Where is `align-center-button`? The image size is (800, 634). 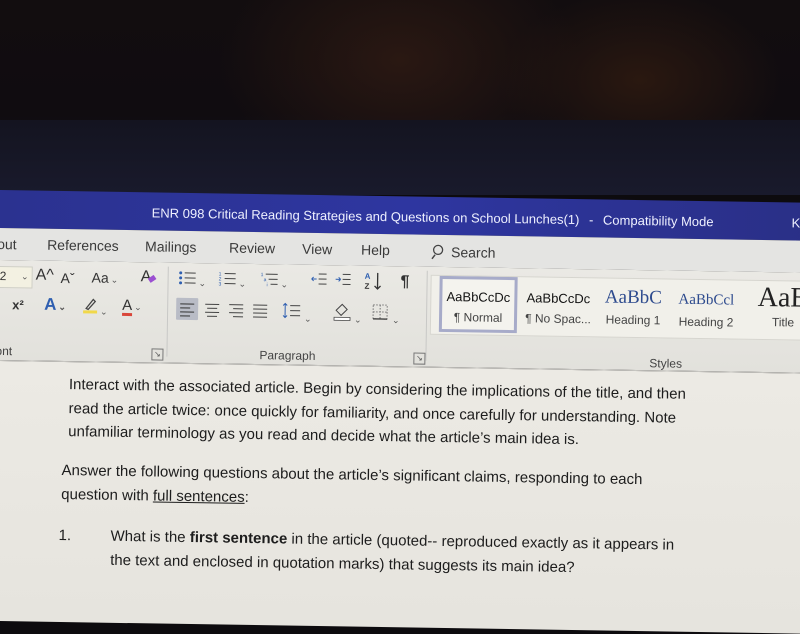
align-center-button is located at coordinates (212, 311).